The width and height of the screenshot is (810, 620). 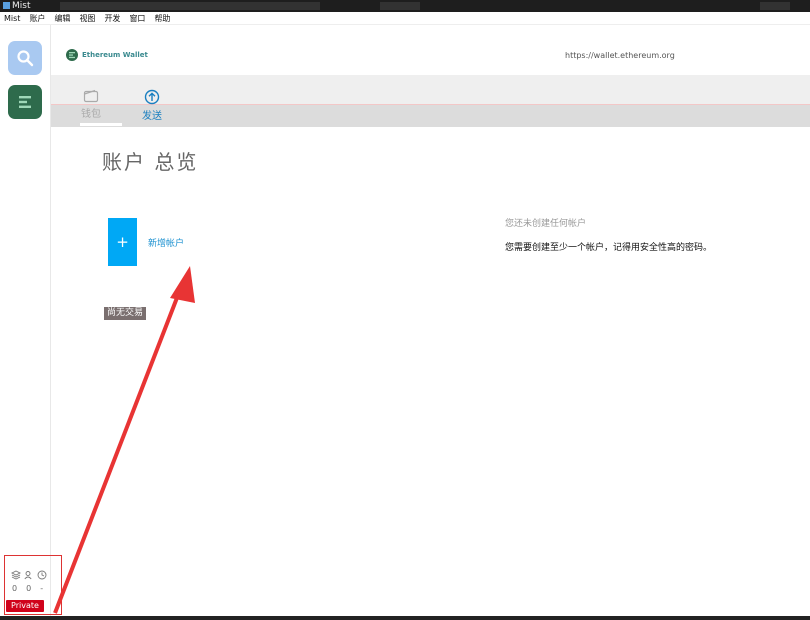 What do you see at coordinates (152, 97) in the screenshot?
I see `send-circle-icon` at bounding box center [152, 97].